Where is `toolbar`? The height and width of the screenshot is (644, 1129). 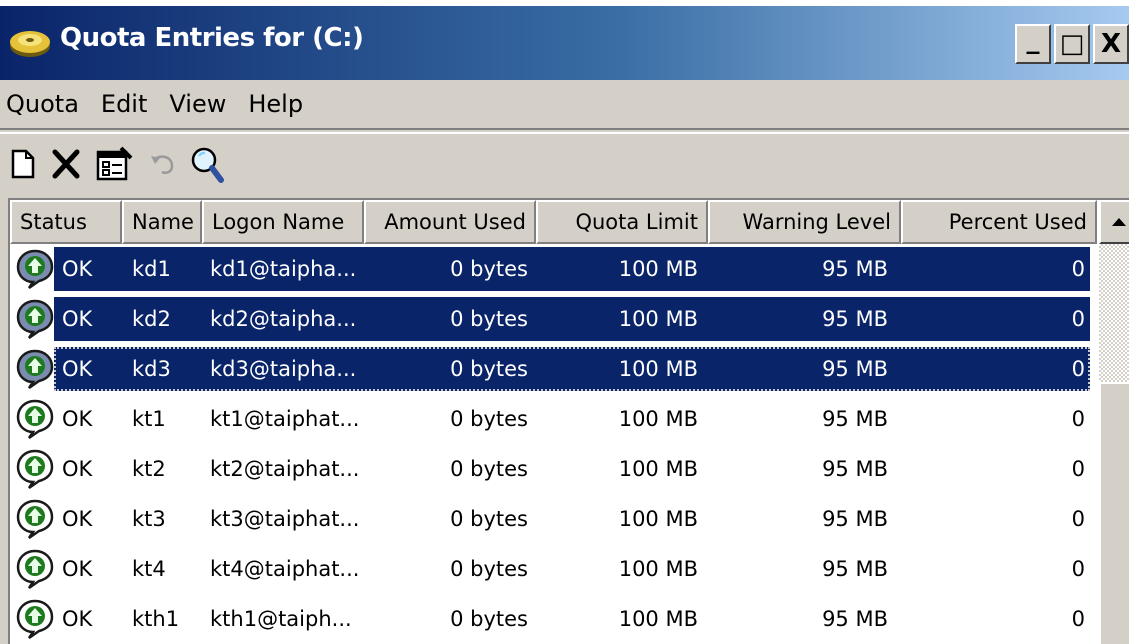 toolbar is located at coordinates (564, 164).